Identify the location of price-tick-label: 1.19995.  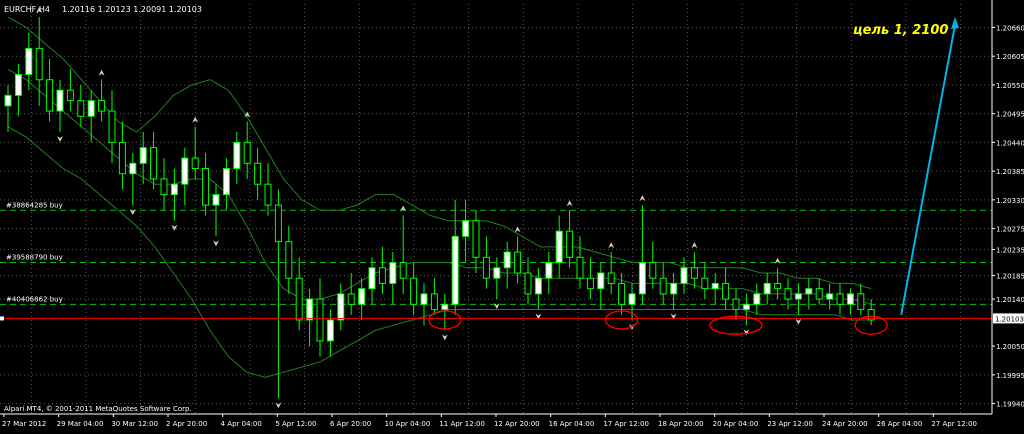
(1010, 376).